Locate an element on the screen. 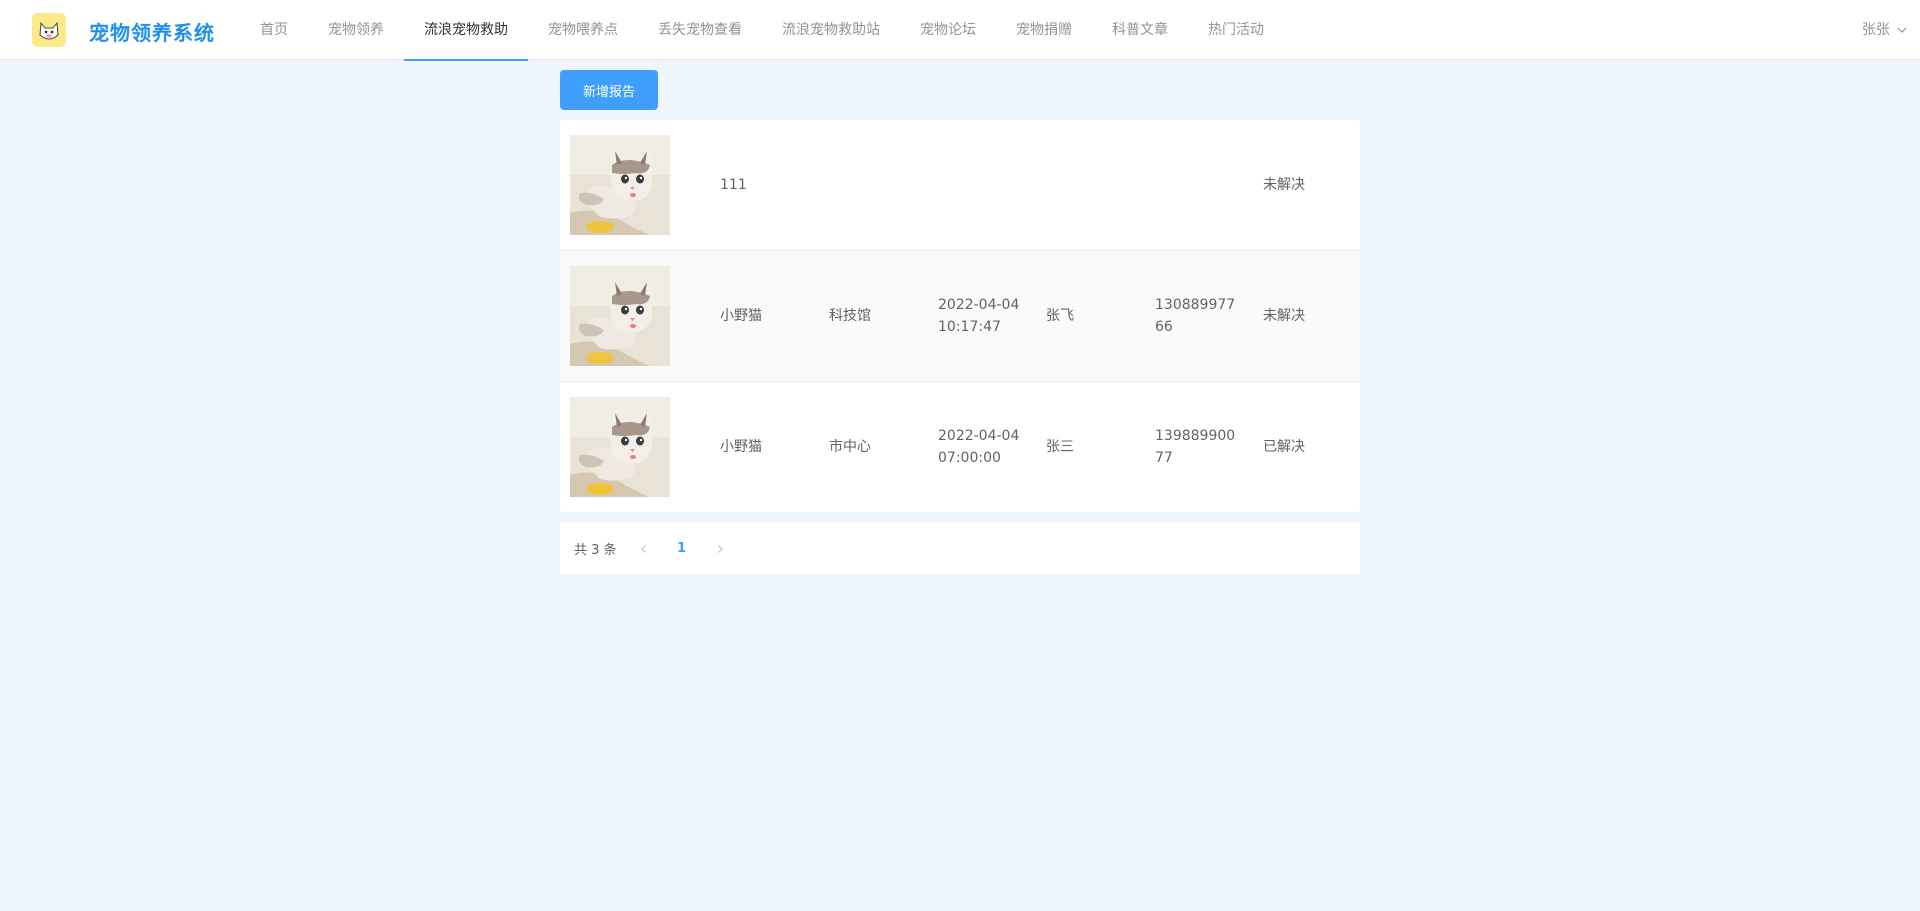 The width and height of the screenshot is (1920, 911). nav-item-lost-pets: 丢失宠物查看 is located at coordinates (700, 30).